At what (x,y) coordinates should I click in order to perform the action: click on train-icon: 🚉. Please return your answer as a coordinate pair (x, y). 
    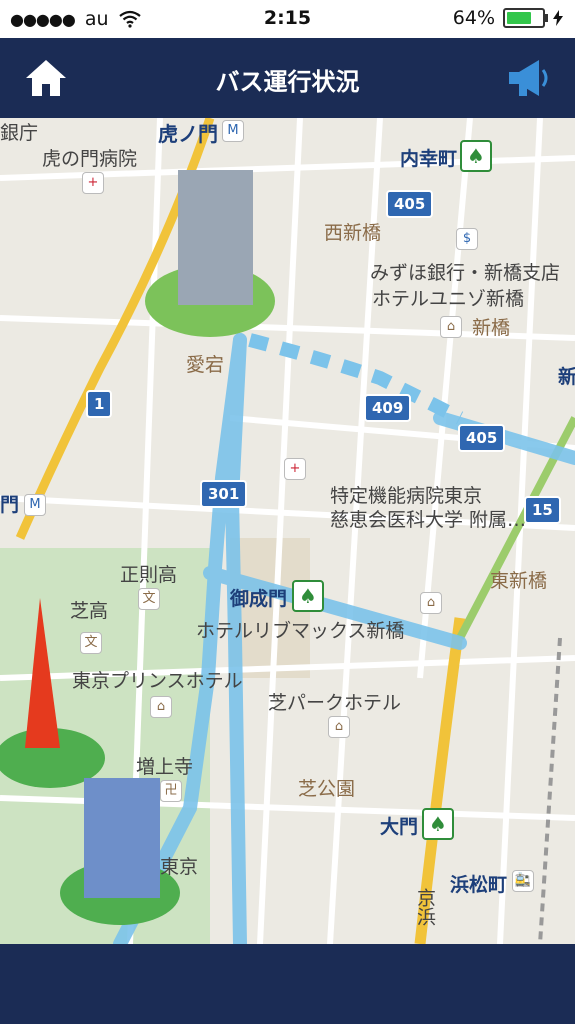
    Looking at the image, I should click on (523, 881).